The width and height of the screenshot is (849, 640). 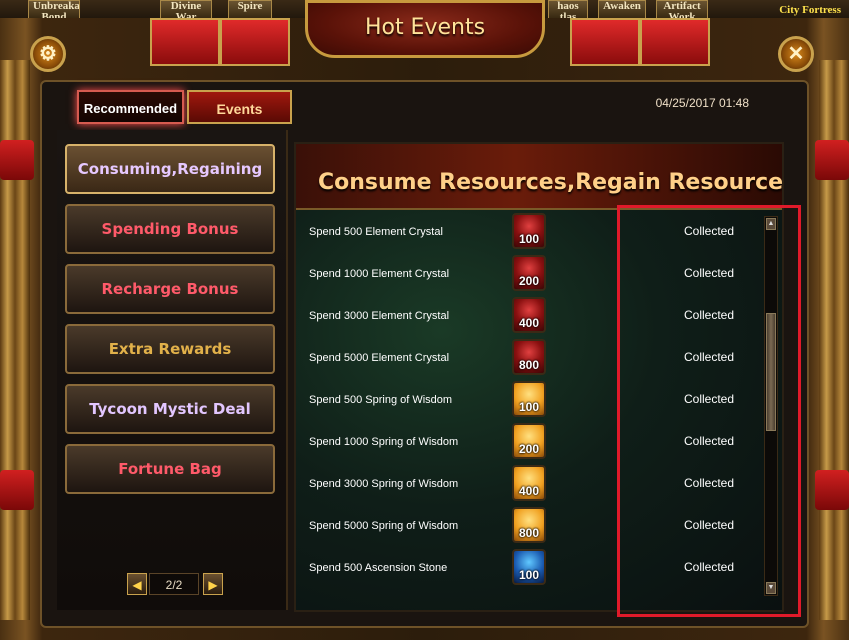 What do you see at coordinates (170, 169) in the screenshot?
I see `sidebar-item-consuming-regaining: Consuming,Regaining` at bounding box center [170, 169].